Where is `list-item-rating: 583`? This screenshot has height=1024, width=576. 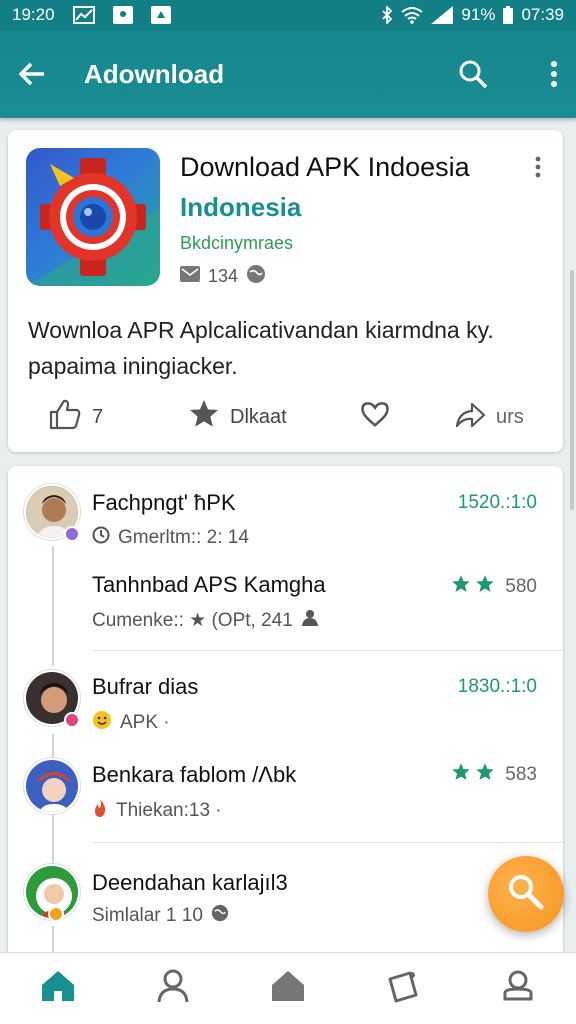 list-item-rating: 583 is located at coordinates (494, 775).